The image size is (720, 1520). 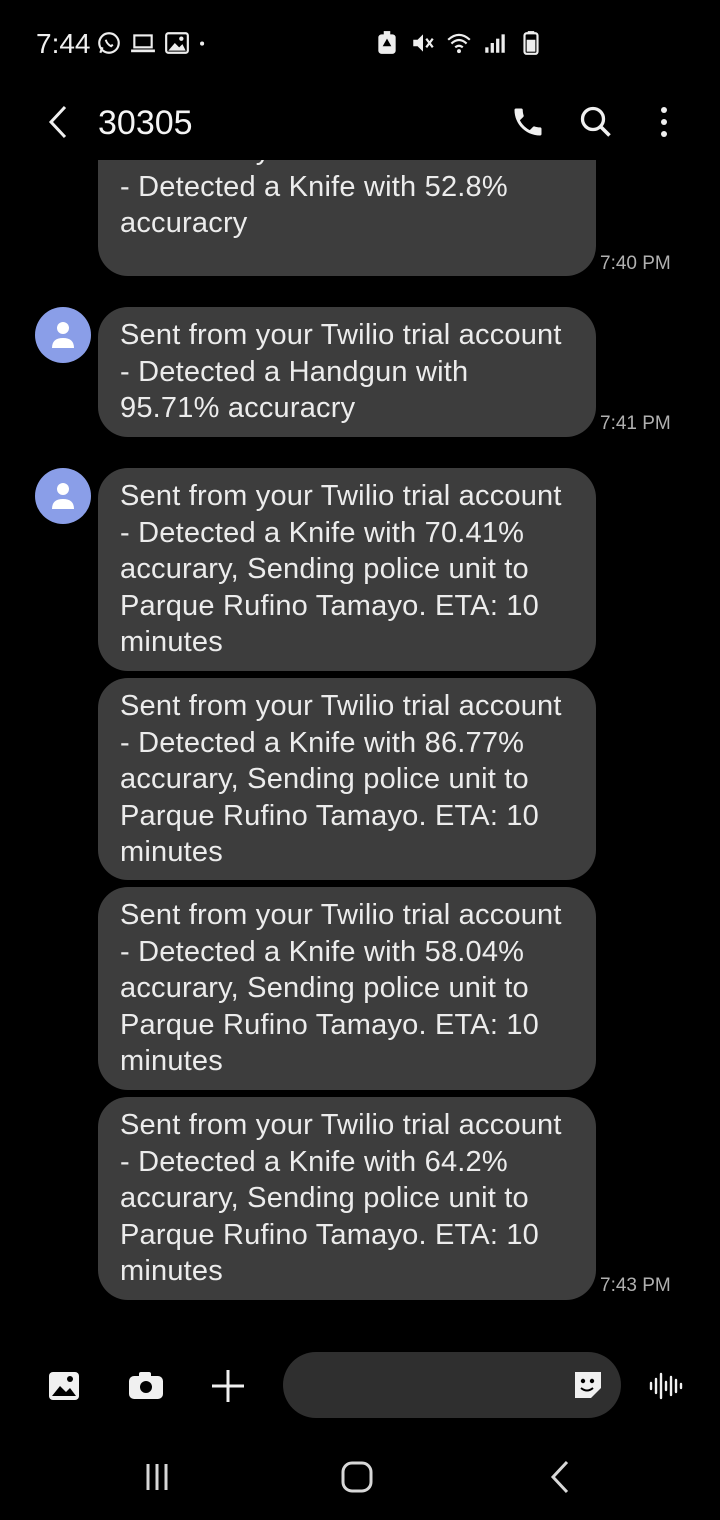 I want to click on search-icon, so click(x=595, y=121).